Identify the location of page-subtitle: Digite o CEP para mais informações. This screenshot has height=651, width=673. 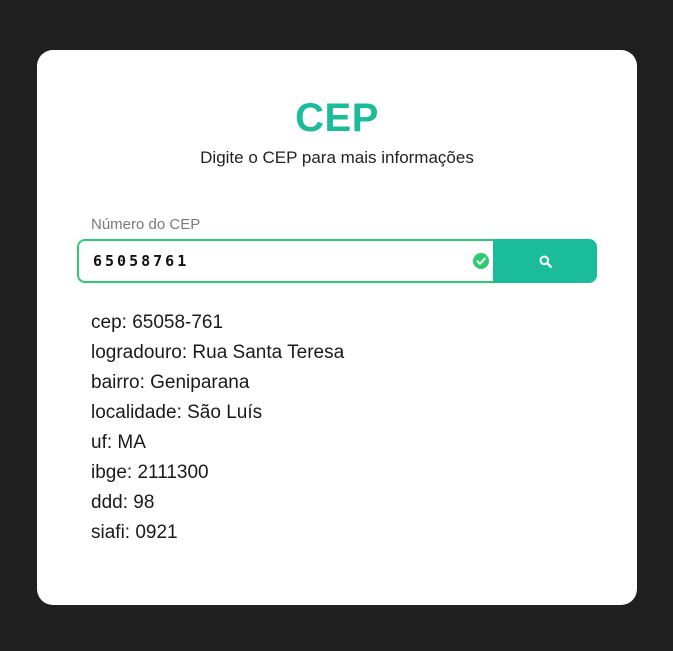
(337, 157).